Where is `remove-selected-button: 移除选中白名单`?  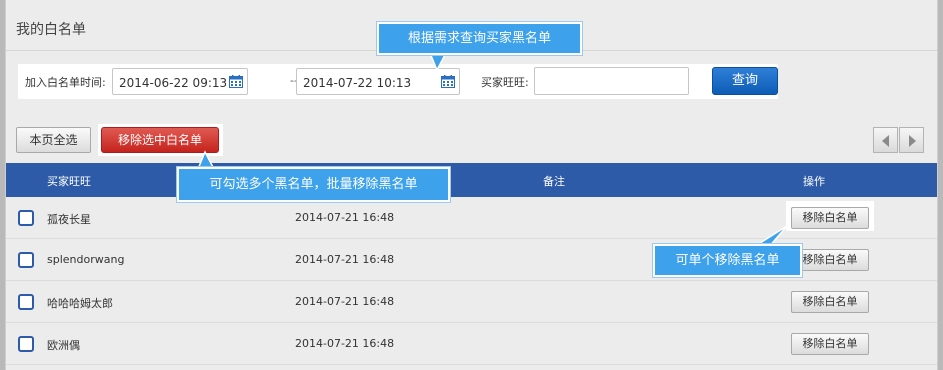 remove-selected-button: 移除选中白名单 is located at coordinates (160, 140).